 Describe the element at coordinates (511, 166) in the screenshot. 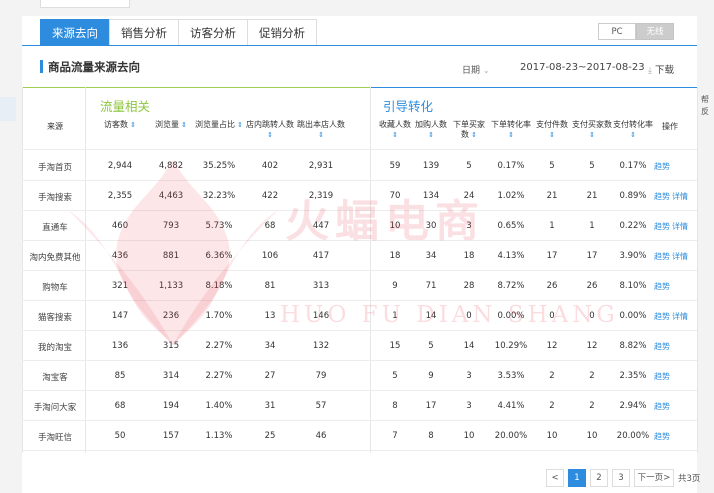

I see `table-cell: 0.17%` at that location.